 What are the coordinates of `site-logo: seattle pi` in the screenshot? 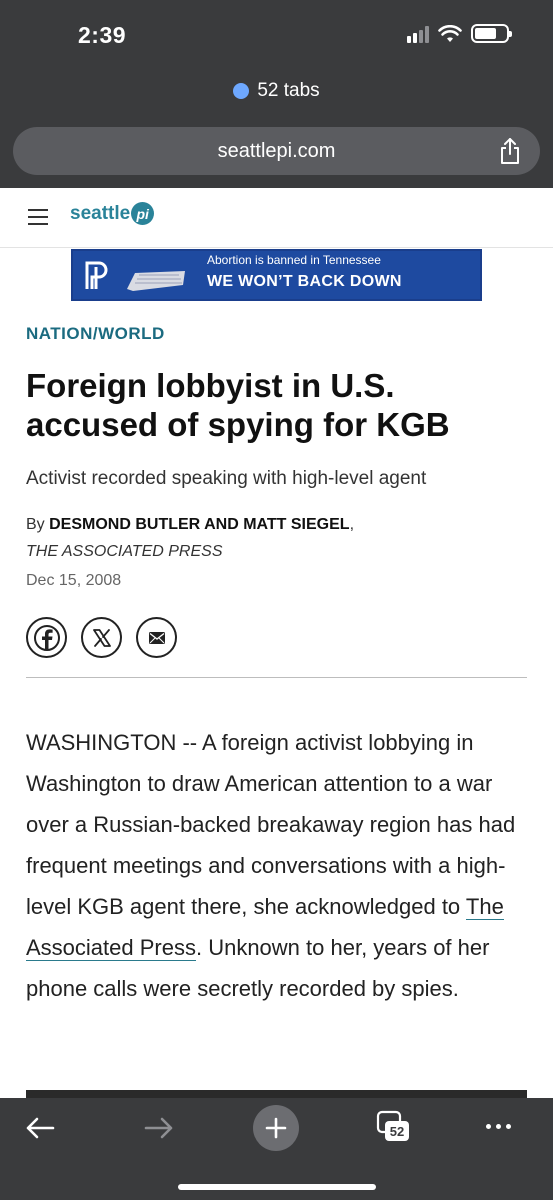 It's located at (112, 213).